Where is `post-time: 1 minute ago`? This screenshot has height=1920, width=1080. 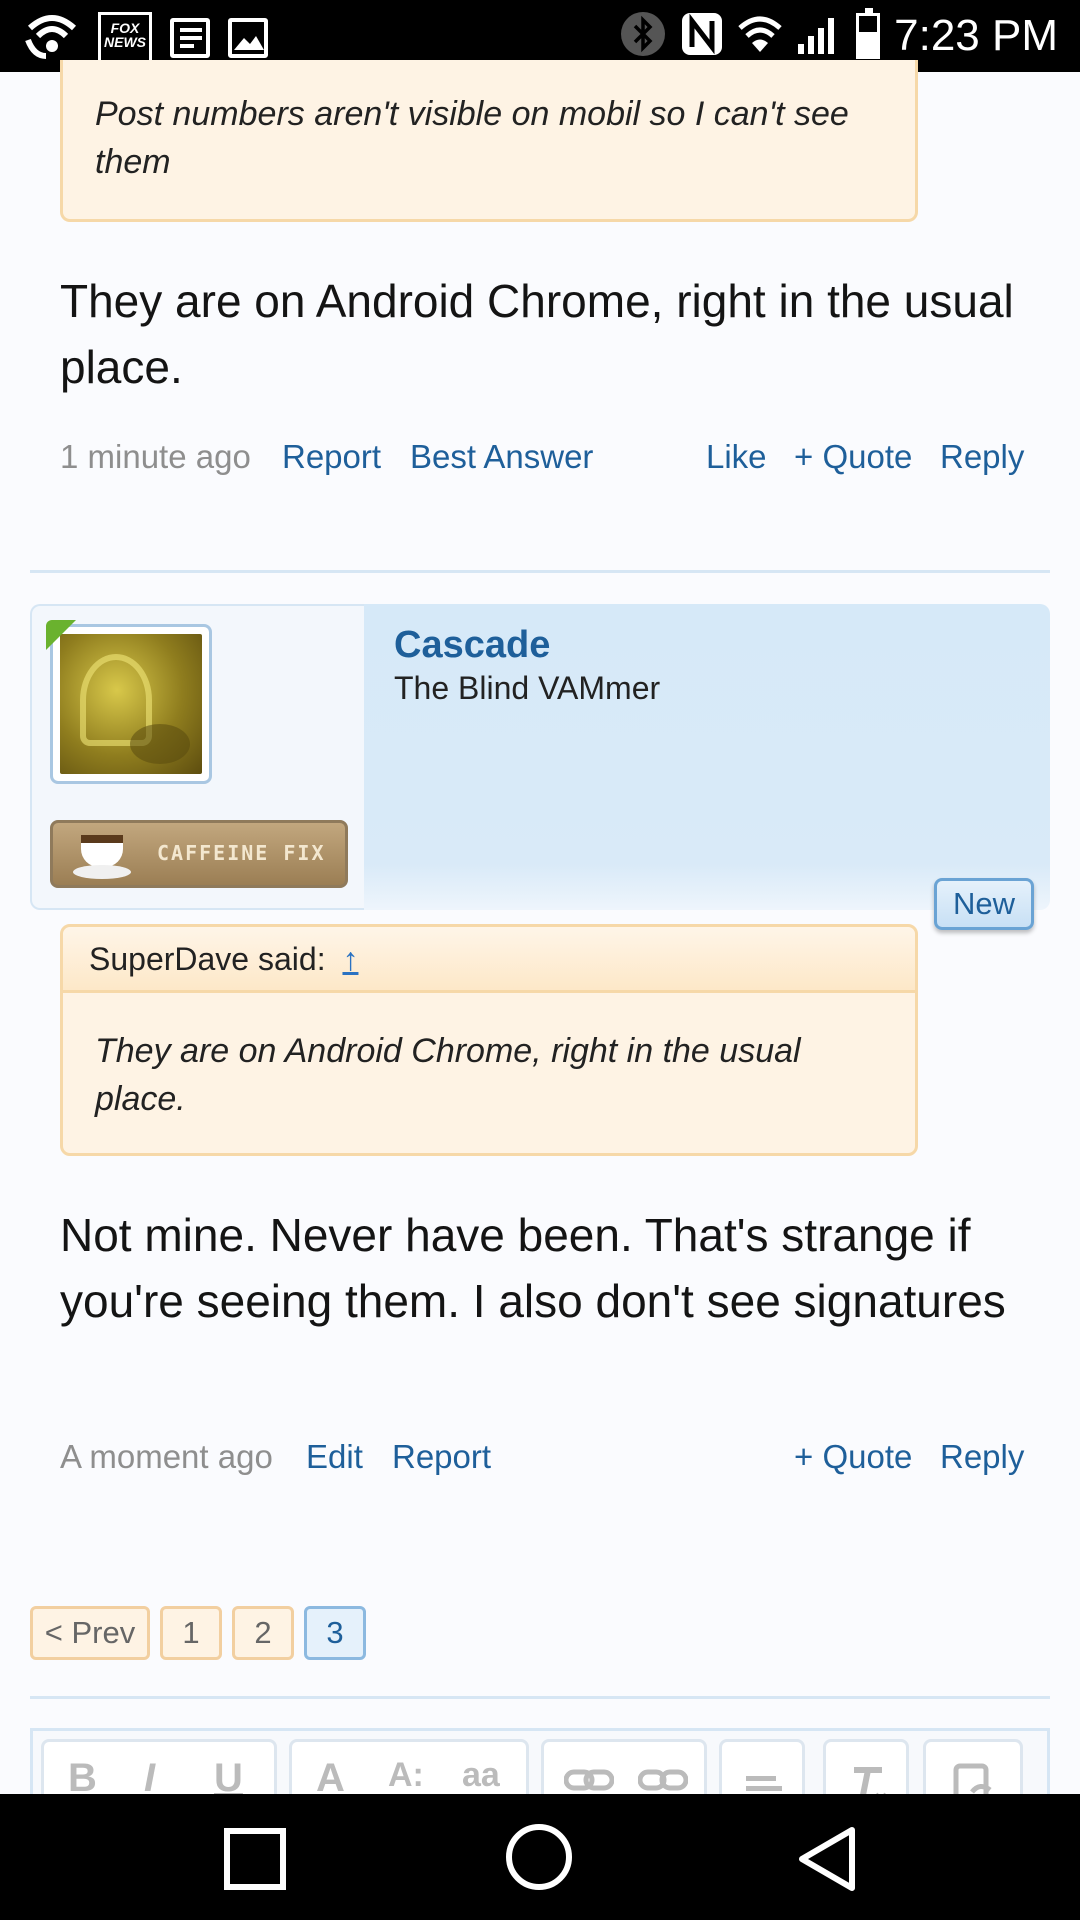
post-time: 1 minute ago is located at coordinates (155, 456).